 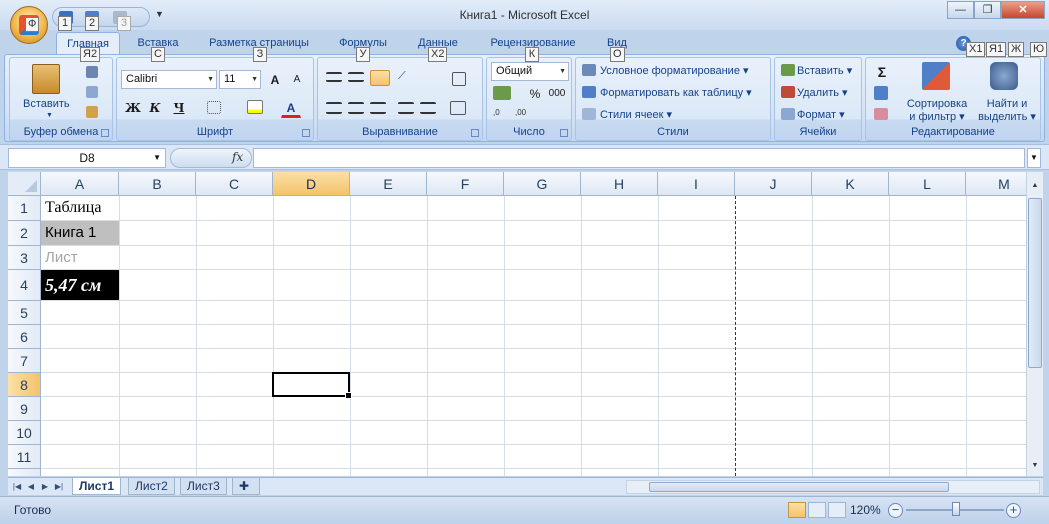 I want to click on paste-dropdown-icon: ▼, so click(x=49, y=115).